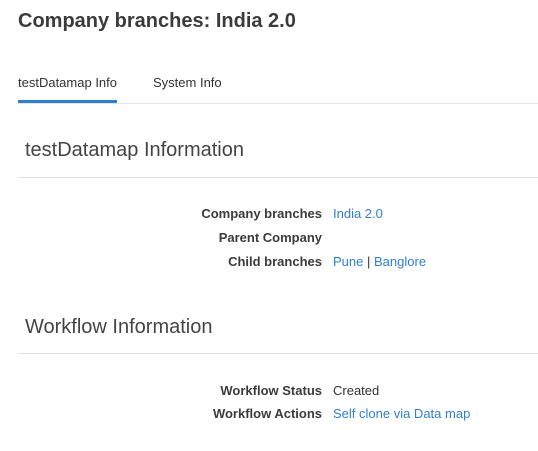  I want to click on field-value-child-branches: Pune | Banglore, so click(379, 261).